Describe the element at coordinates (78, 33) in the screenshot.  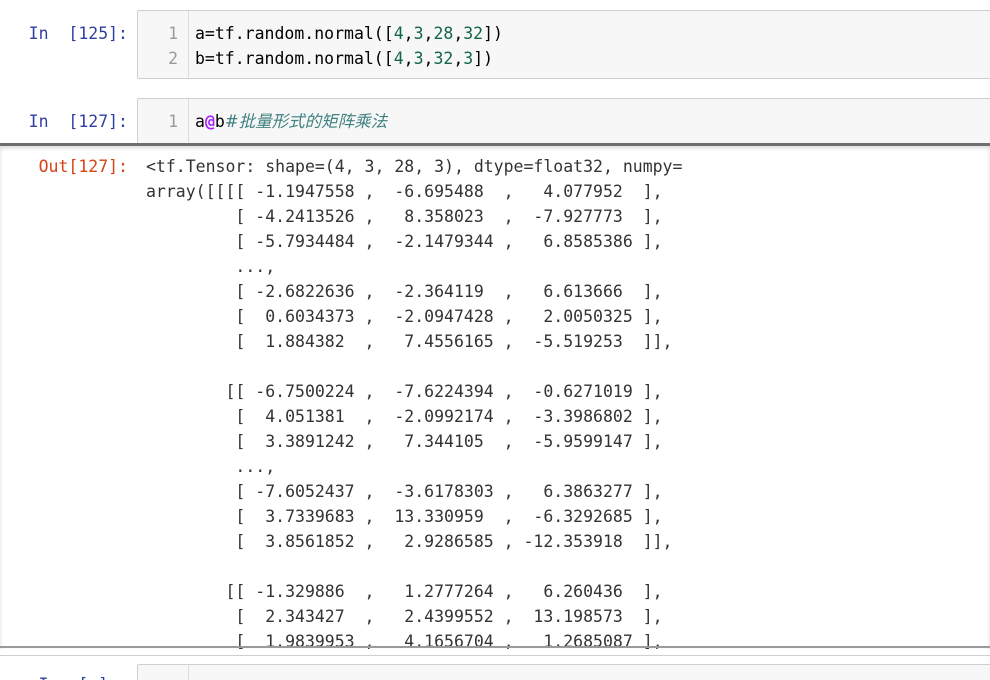
I see `cell-1-prompt: In [125]:` at that location.